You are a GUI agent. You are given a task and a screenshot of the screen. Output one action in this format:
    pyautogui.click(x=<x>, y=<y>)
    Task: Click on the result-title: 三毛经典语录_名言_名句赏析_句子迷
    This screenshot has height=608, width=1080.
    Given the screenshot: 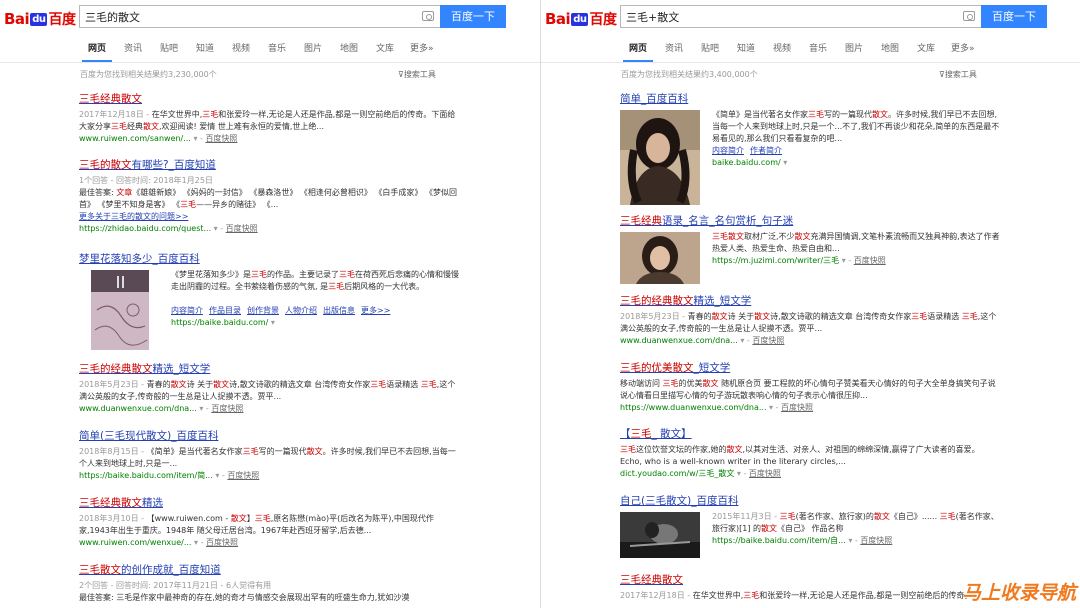 What is the action you would take?
    pyautogui.click(x=810, y=221)
    